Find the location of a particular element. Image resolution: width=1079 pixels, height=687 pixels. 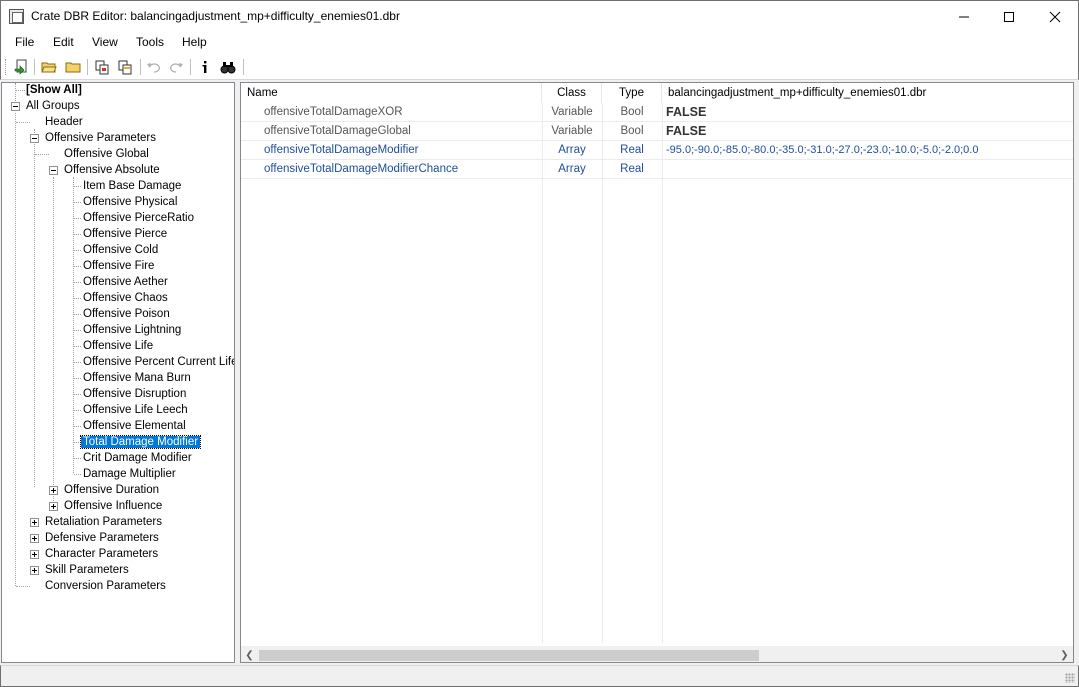

tree-item-offensive-percent-current-life: Offensive Percent Current Life is located at coordinates (157, 363).